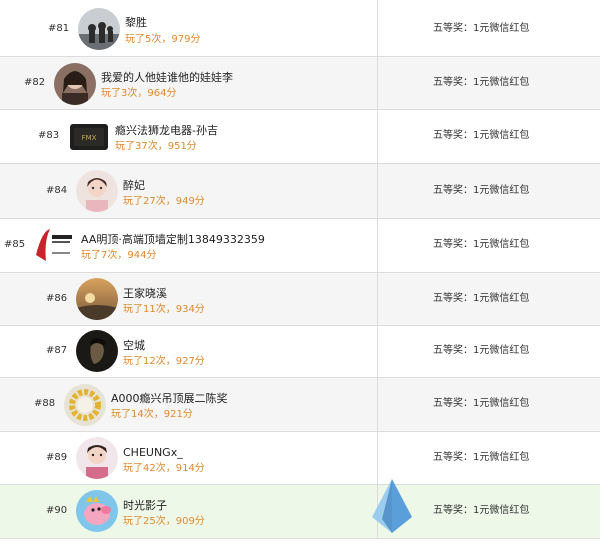 The height and width of the screenshot is (548, 600). Describe the element at coordinates (45, 403) in the screenshot. I see `rank-number: #88` at that location.